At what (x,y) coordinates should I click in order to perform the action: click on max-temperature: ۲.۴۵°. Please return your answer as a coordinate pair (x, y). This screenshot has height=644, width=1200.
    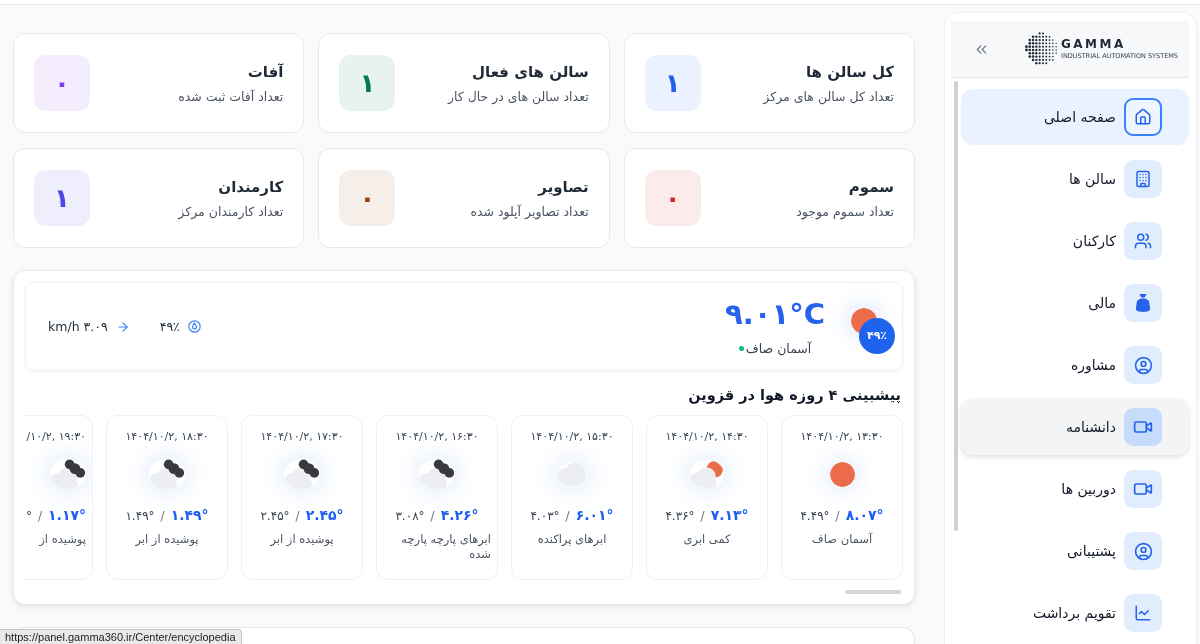
    Looking at the image, I should click on (324, 515).